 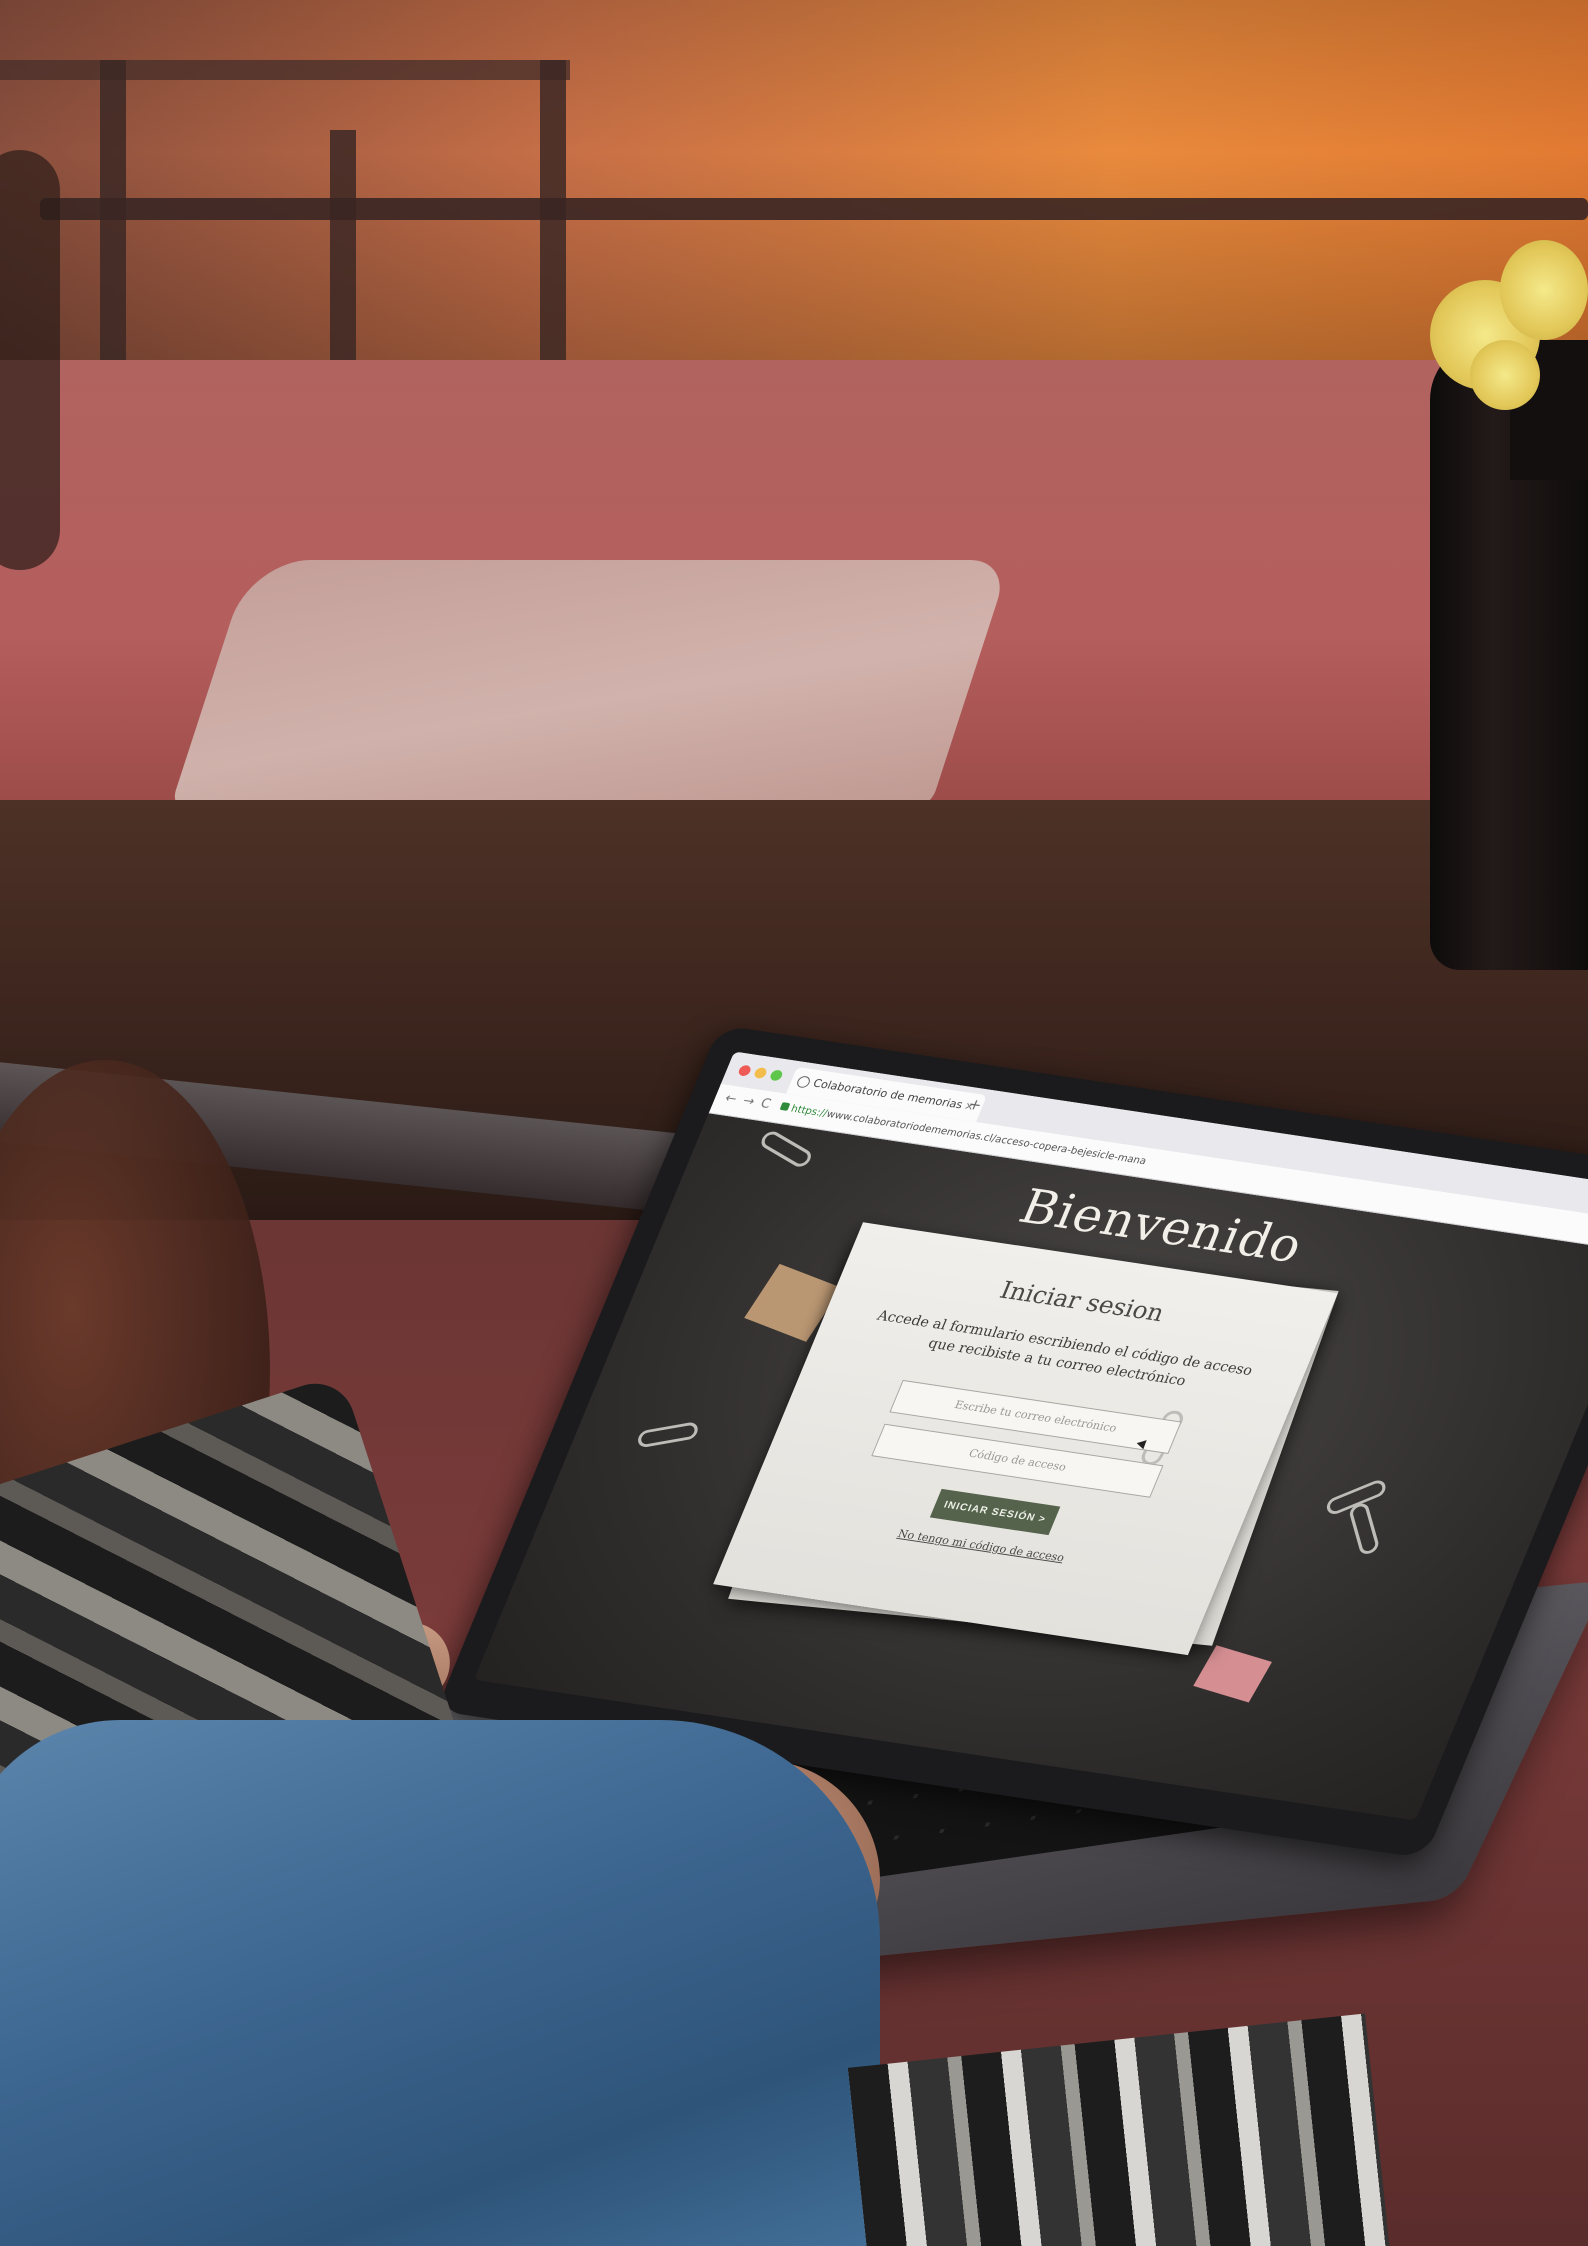 What do you see at coordinates (343, 245) in the screenshot?
I see `railing-post` at bounding box center [343, 245].